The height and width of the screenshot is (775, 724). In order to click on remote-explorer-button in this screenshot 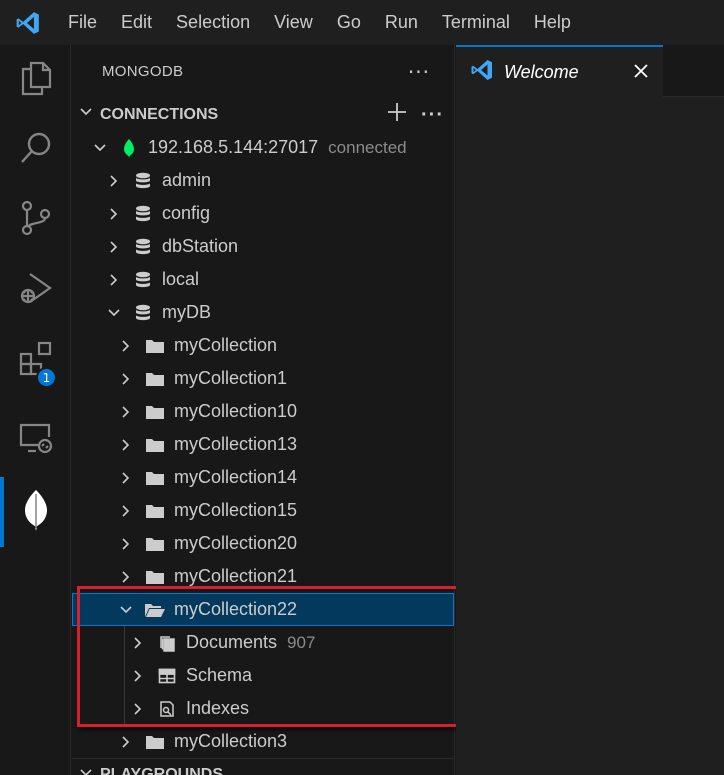, I will do `click(35, 440)`.